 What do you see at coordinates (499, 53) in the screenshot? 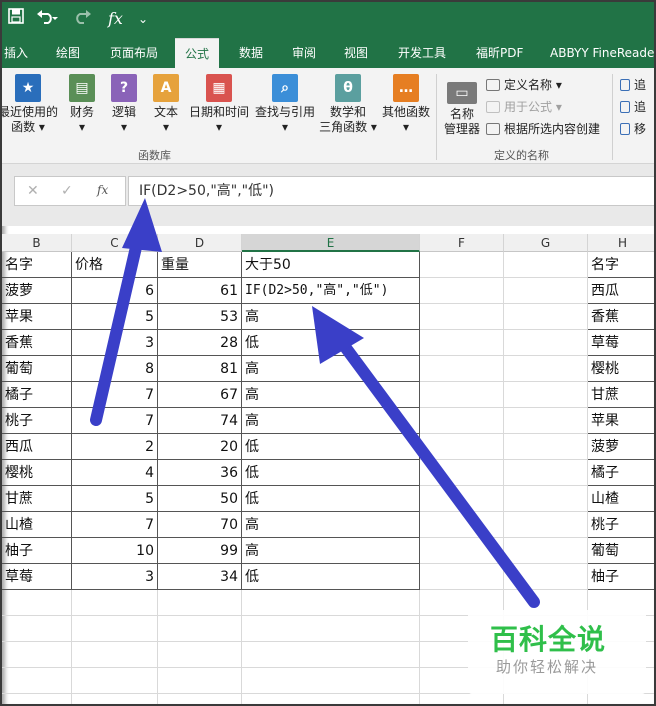
I see `tab-foxit-pdf: 福昕PDF` at bounding box center [499, 53].